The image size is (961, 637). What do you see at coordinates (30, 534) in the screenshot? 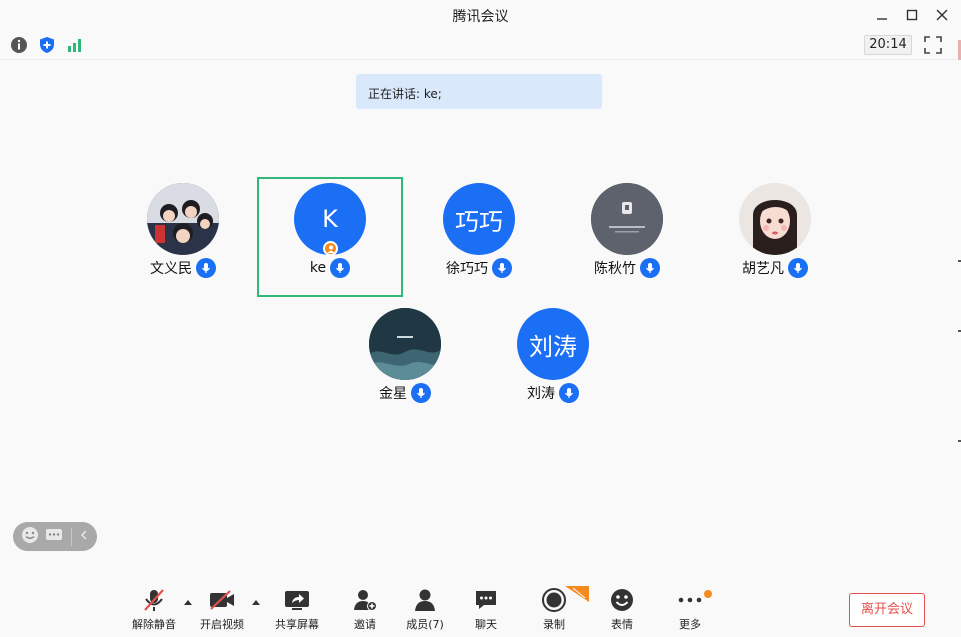
I see `smile-icon` at bounding box center [30, 534].